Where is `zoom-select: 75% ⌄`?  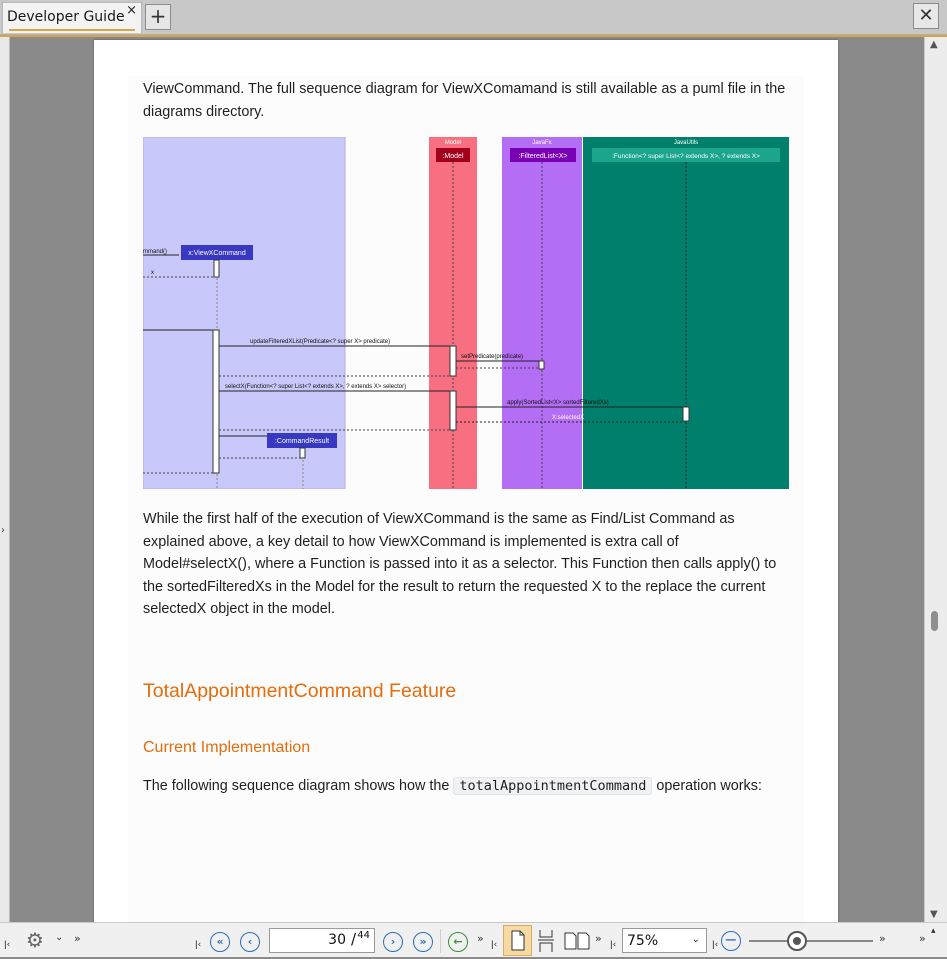 zoom-select: 75% ⌄ is located at coordinates (664, 940).